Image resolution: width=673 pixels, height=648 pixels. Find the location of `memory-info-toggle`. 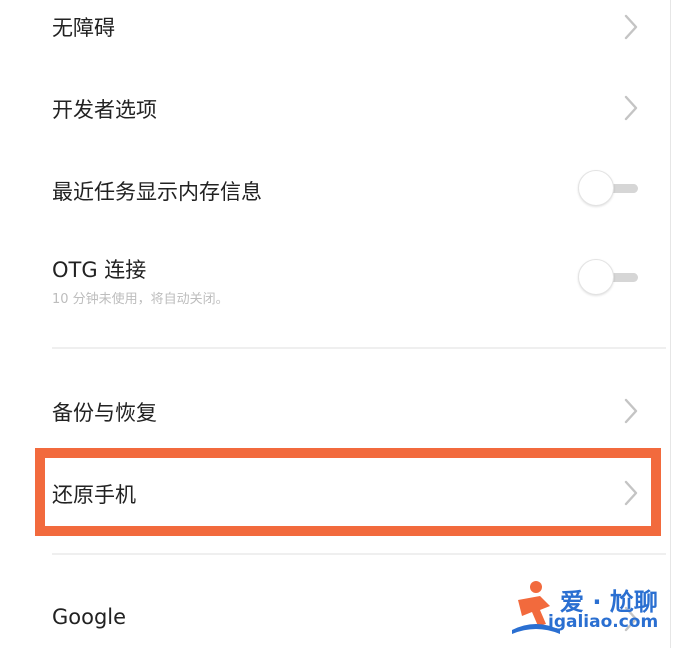

memory-info-toggle is located at coordinates (609, 189).